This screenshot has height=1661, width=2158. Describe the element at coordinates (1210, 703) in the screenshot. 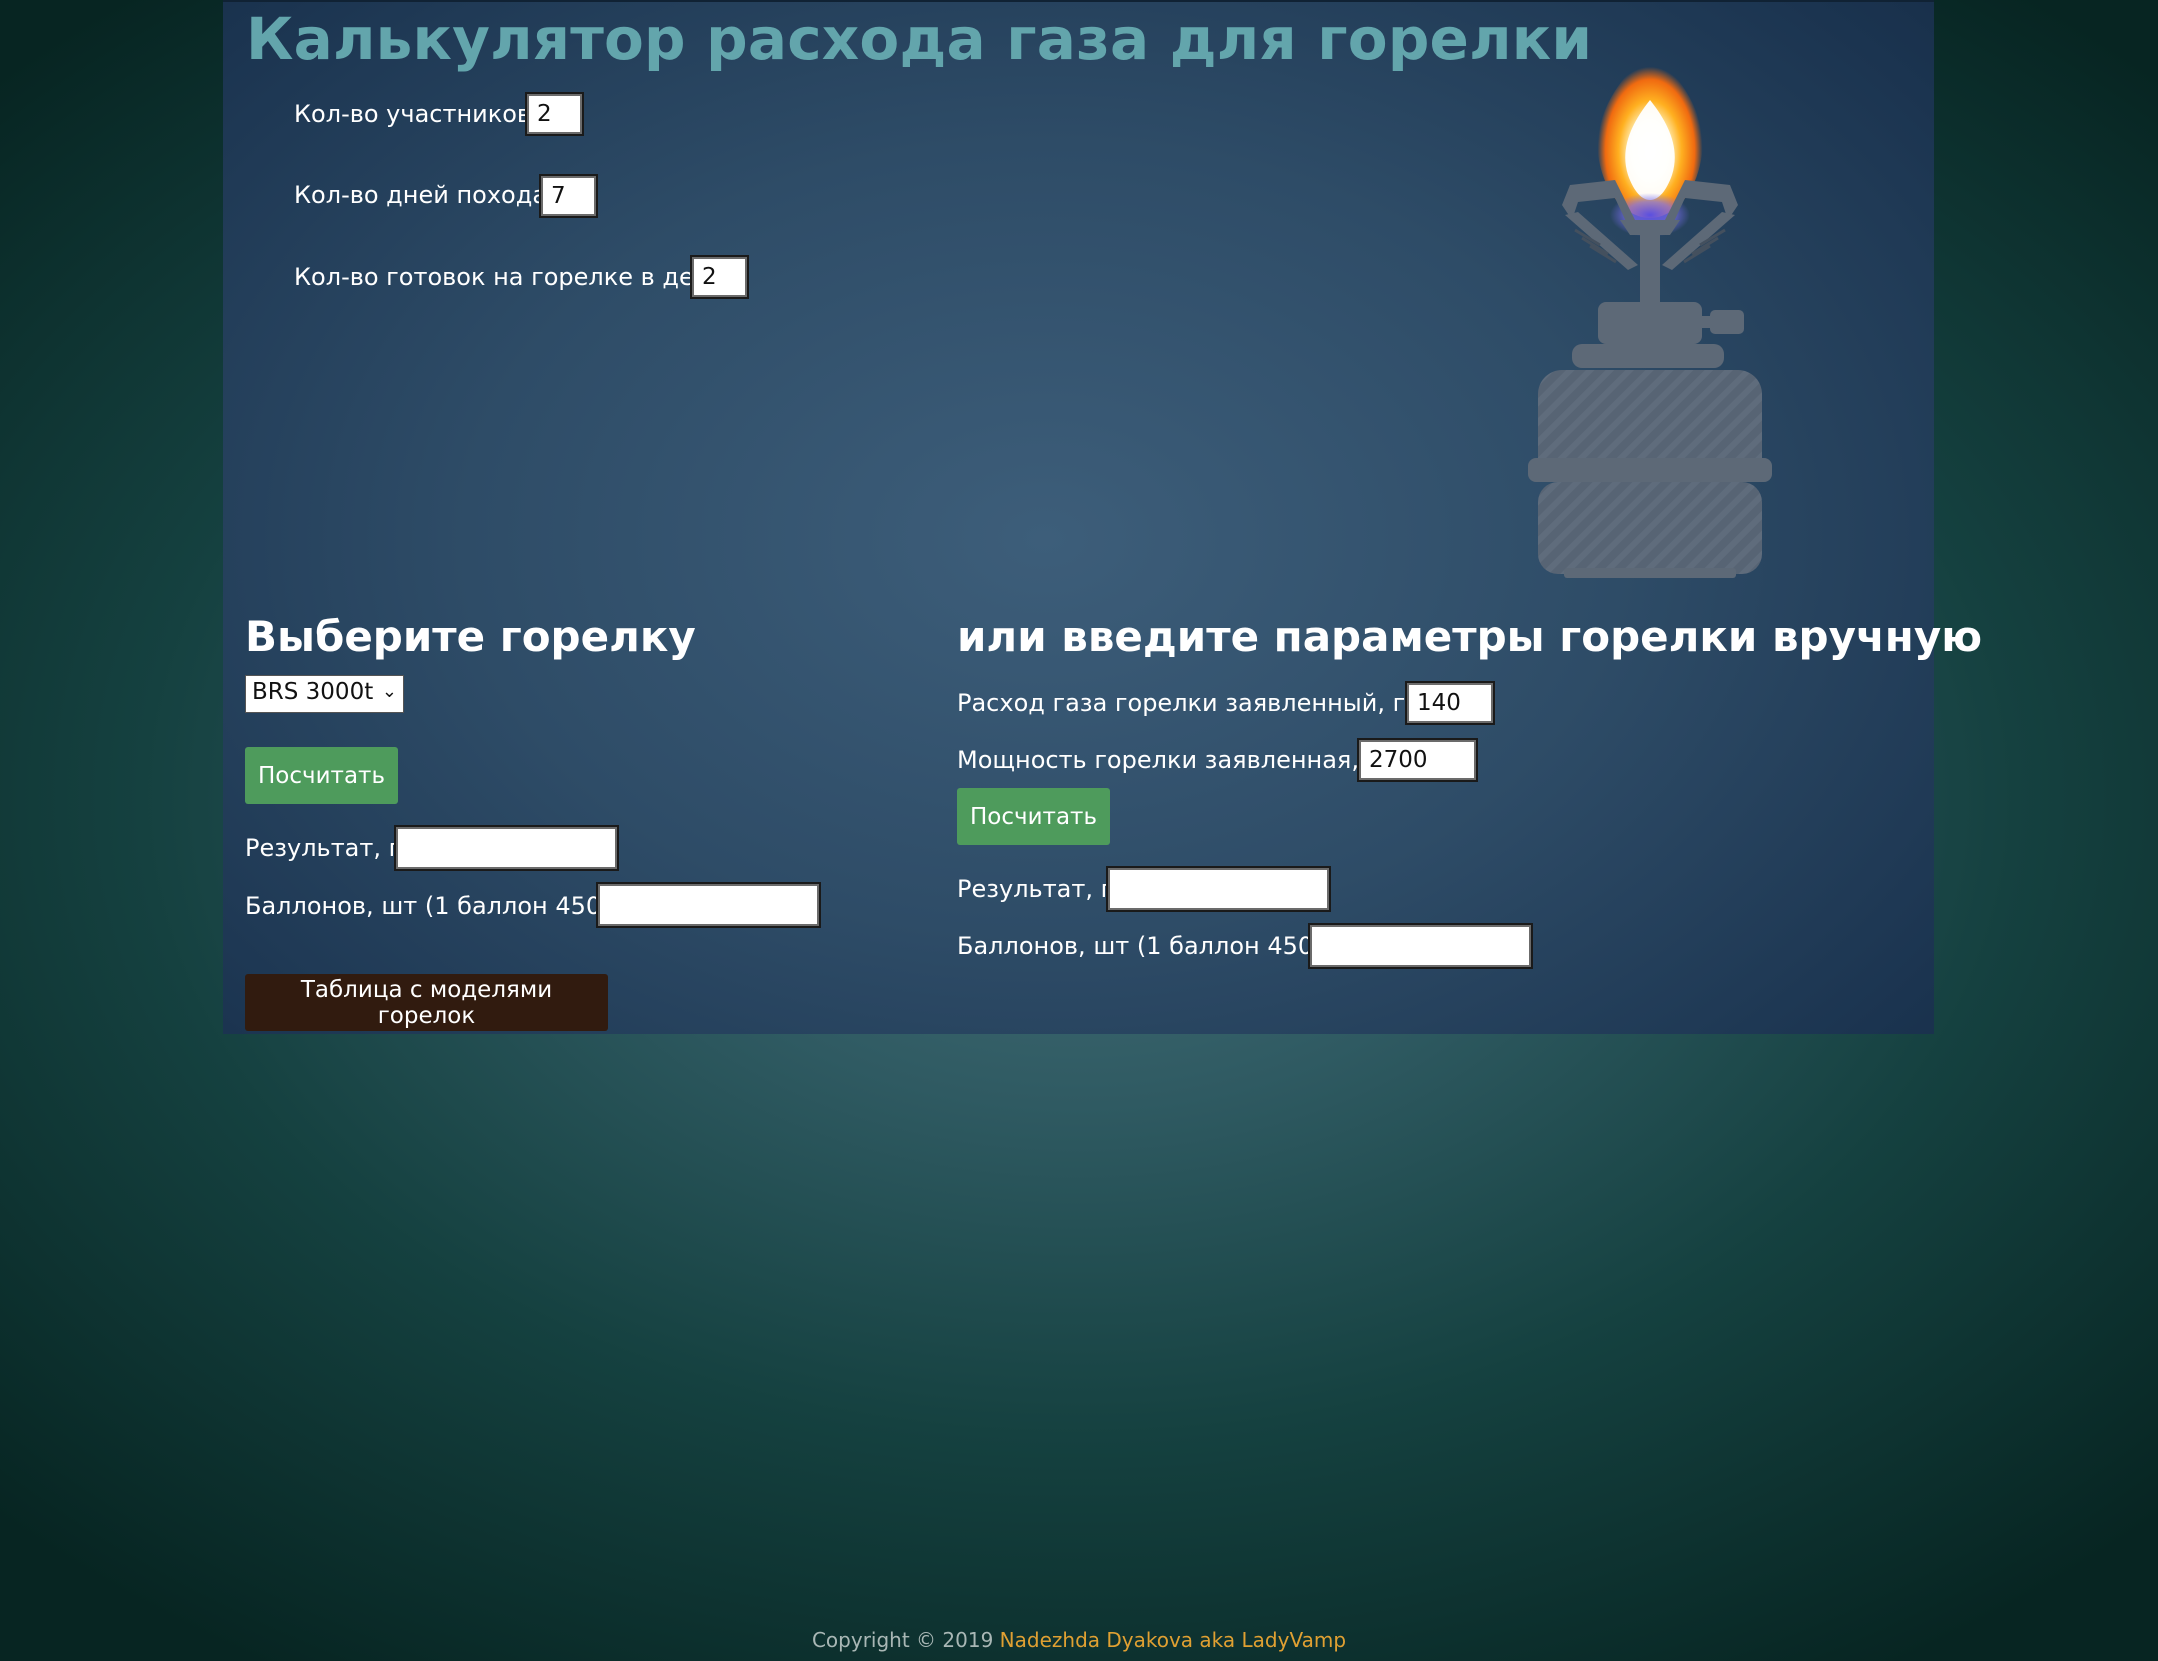

I see `consumption-label: Расход газа горелки заявленный, г/час:` at that location.